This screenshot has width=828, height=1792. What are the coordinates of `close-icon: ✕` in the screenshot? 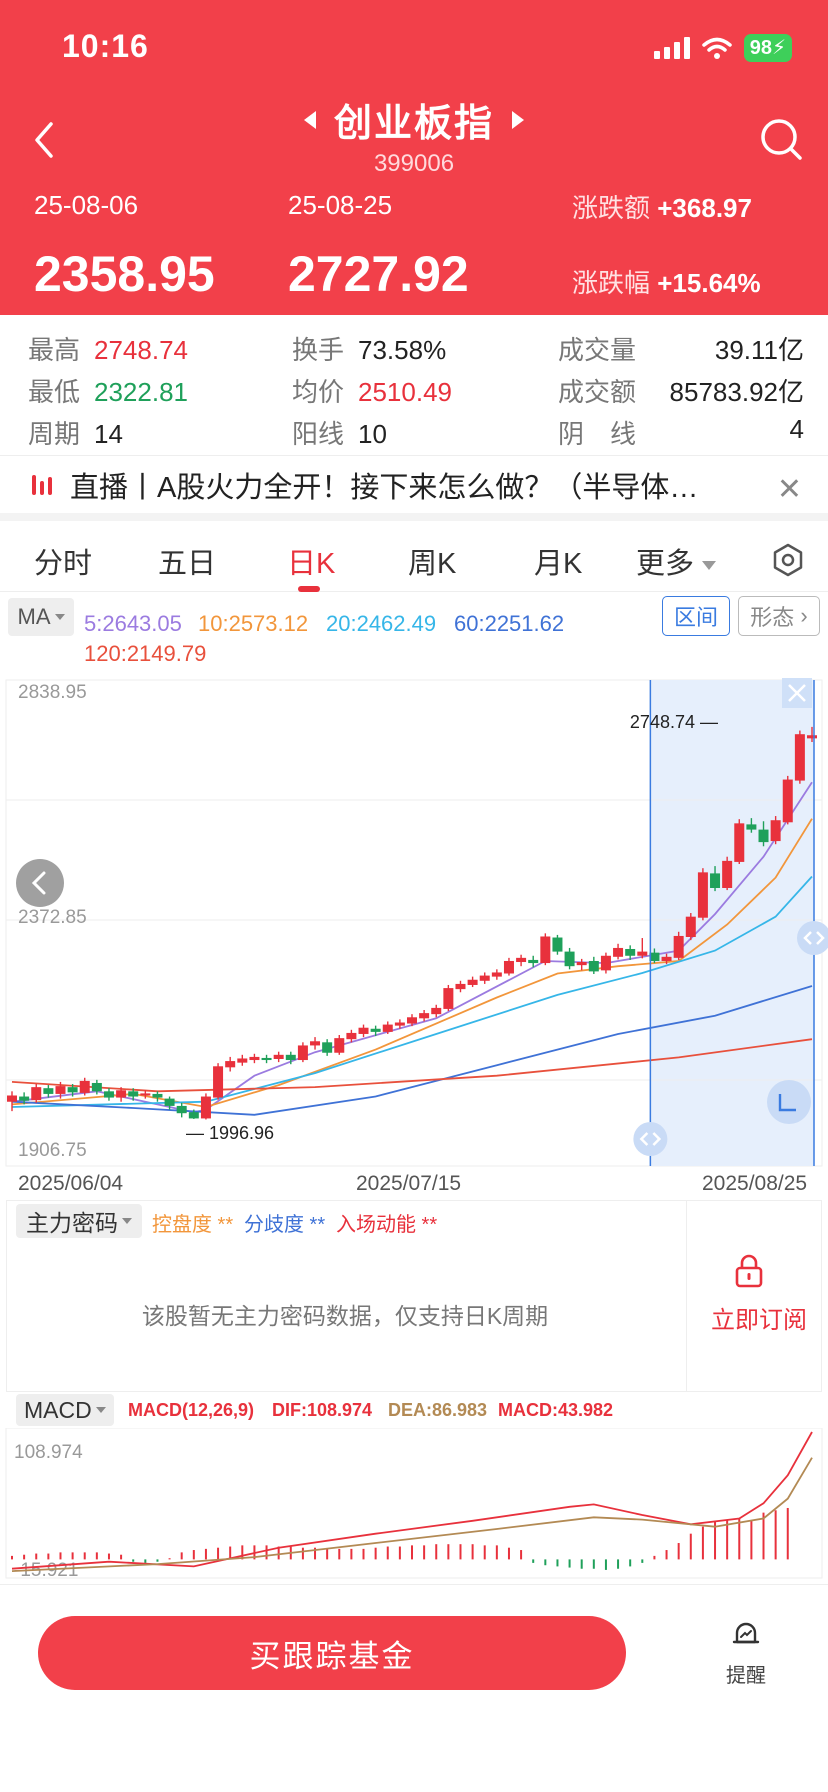 It's located at (789, 489).